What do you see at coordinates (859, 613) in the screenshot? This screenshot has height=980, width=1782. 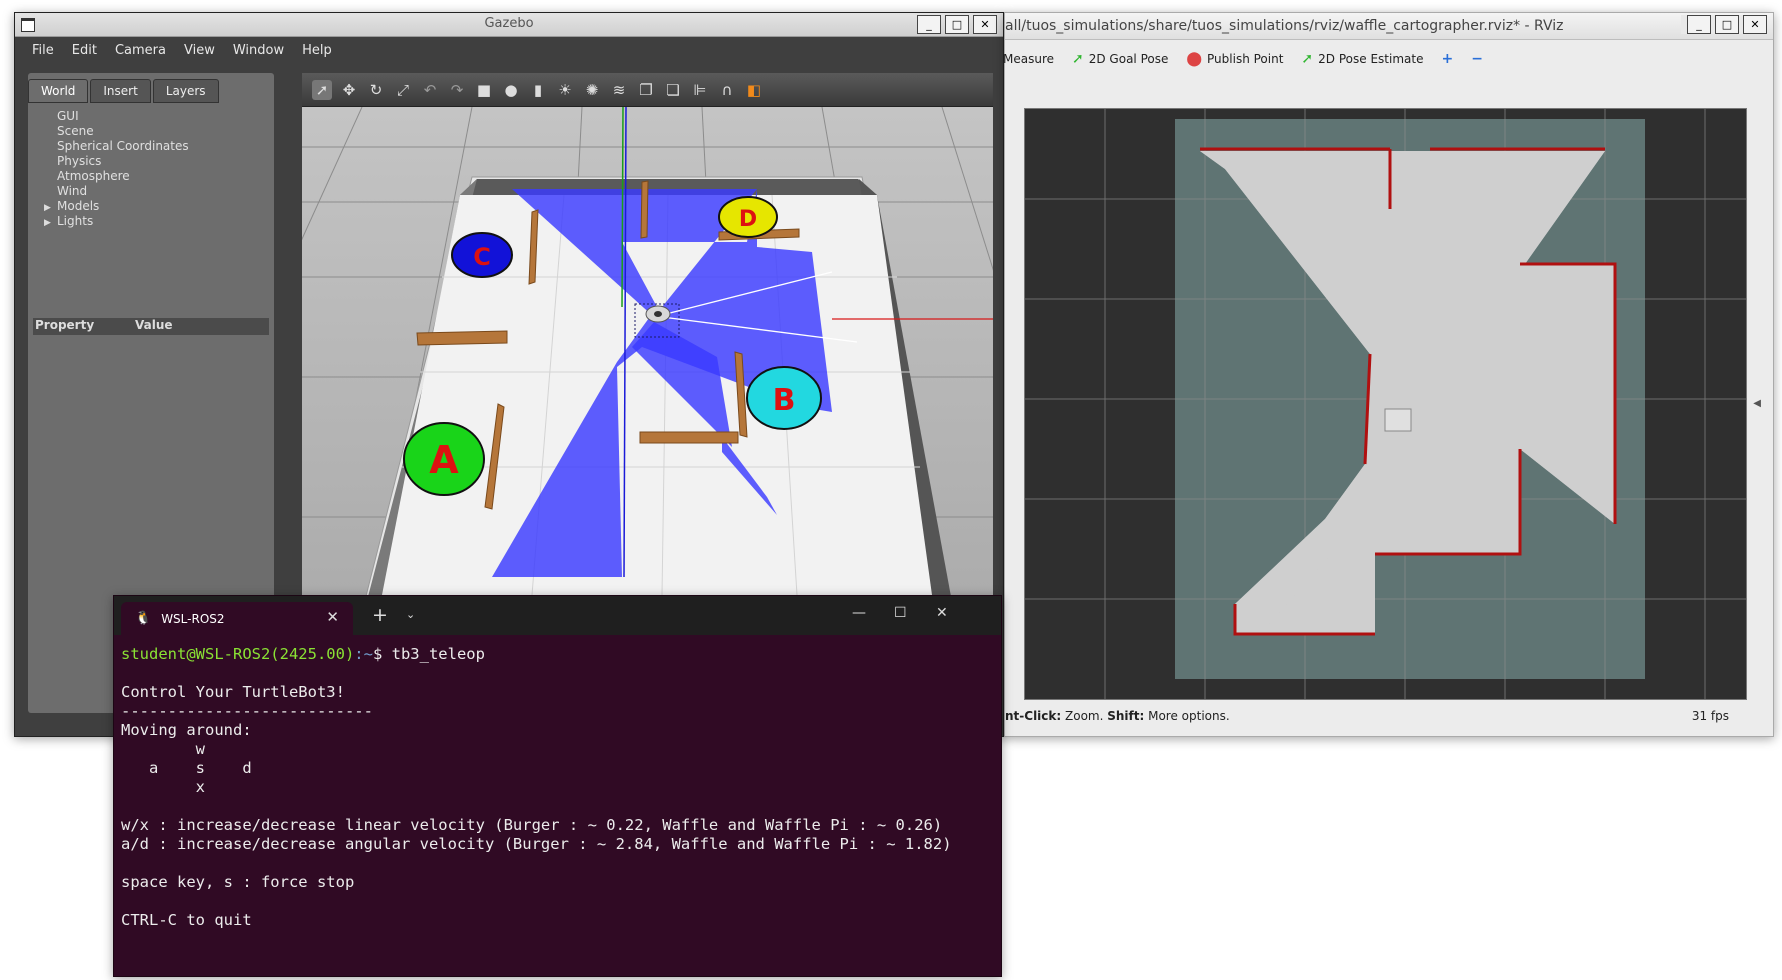 I see `minimize-button: —` at bounding box center [859, 613].